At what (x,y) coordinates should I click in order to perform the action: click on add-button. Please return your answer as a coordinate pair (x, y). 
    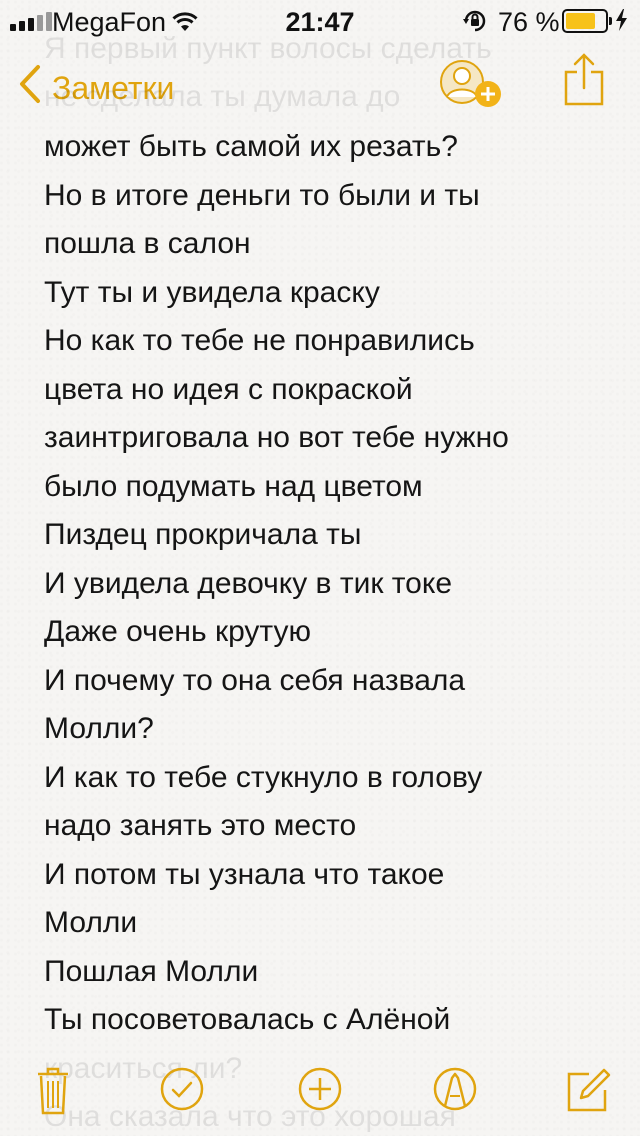
    Looking at the image, I should click on (320, 1091).